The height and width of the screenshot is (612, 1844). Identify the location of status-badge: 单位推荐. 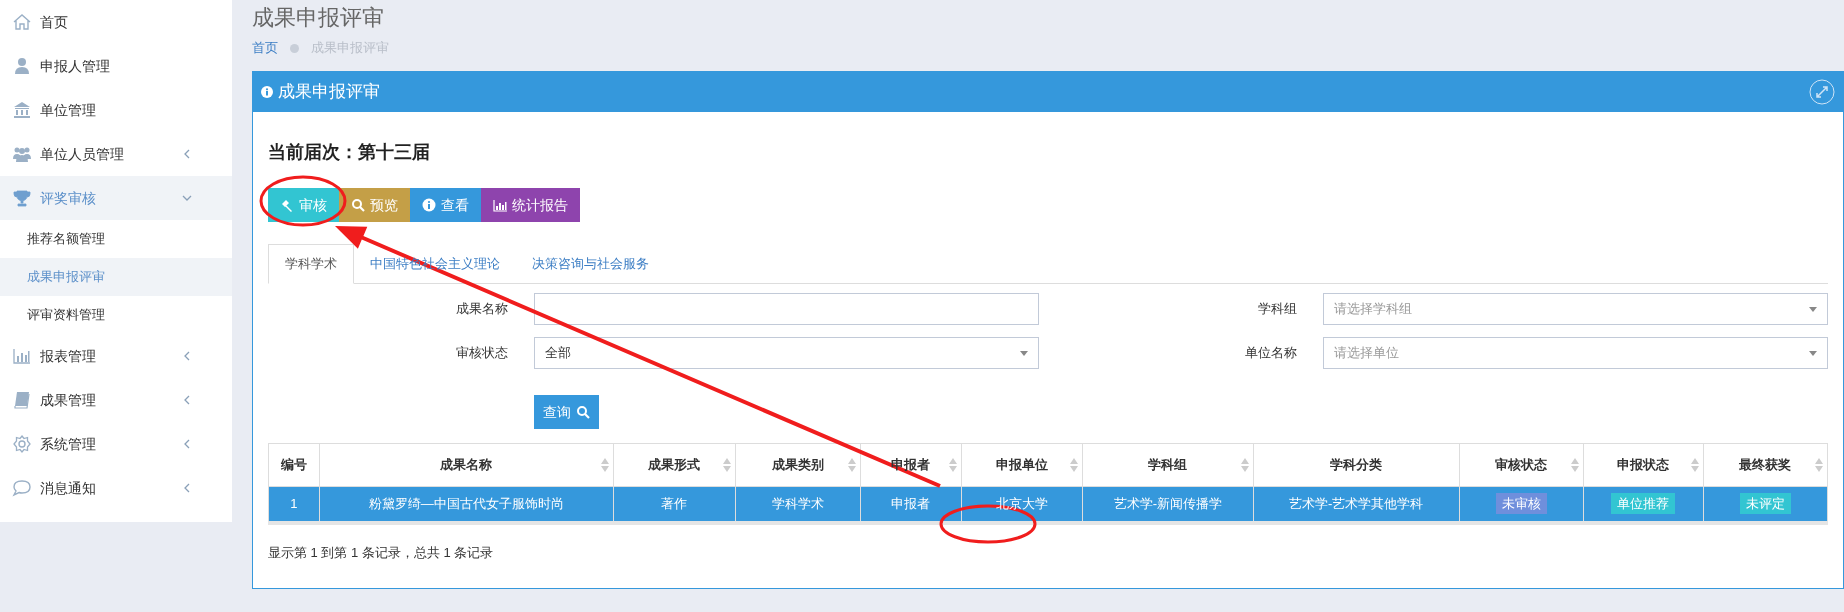
(1643, 503).